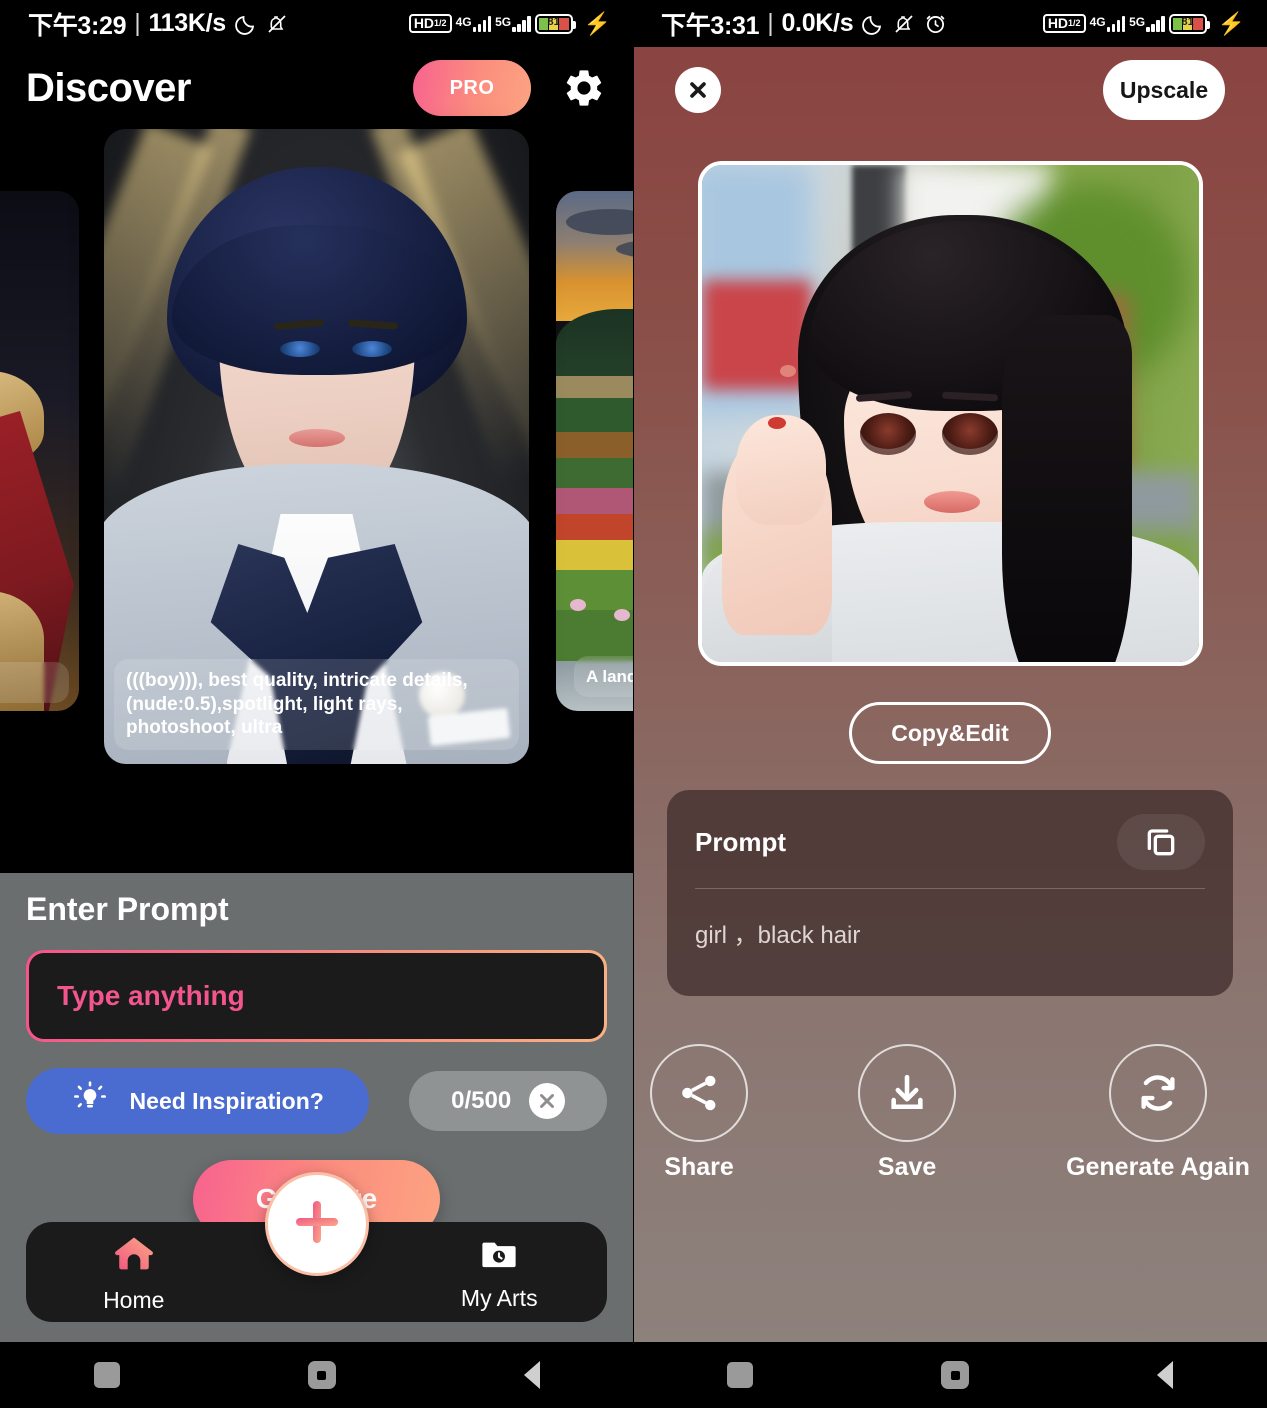 This screenshot has height=1408, width=1267. What do you see at coordinates (34, 682) in the screenshot?
I see `card-caption: rt, tic,` at bounding box center [34, 682].